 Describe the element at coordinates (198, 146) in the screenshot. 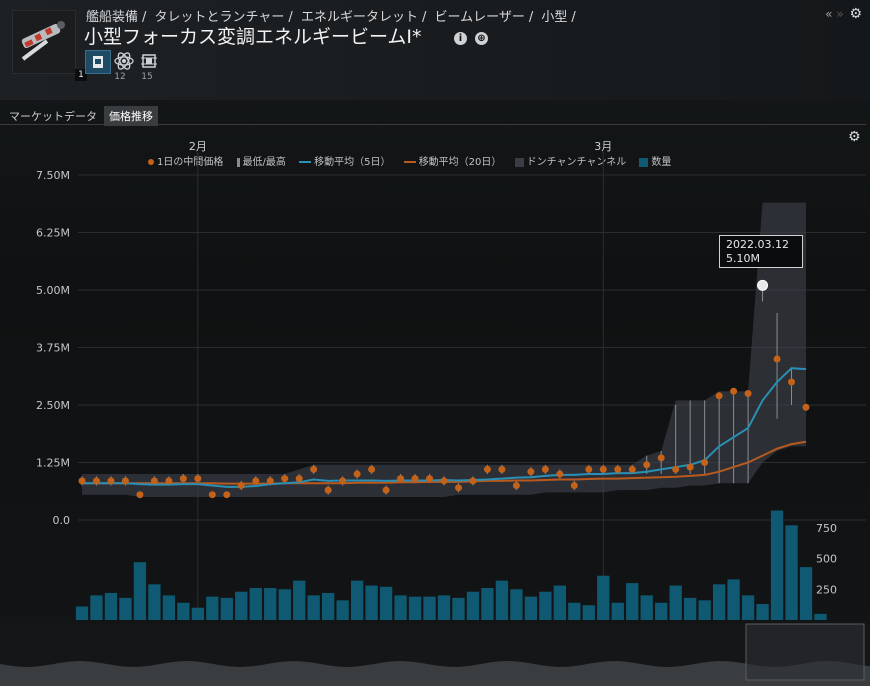

I see `month-label: 2月` at that location.